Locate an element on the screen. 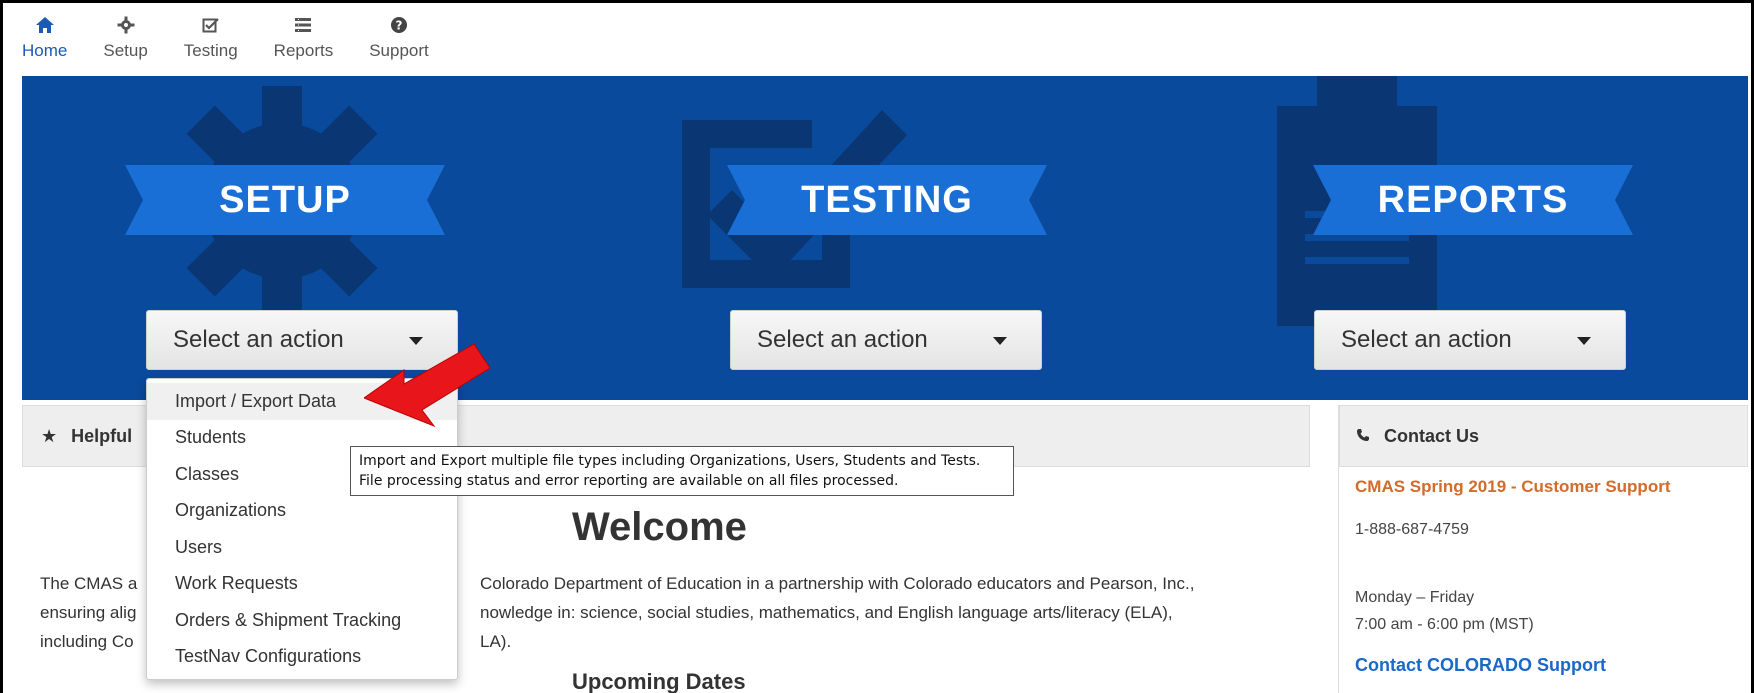 The height and width of the screenshot is (693, 1754). menu-item-organizations: Organizations is located at coordinates (302, 511).